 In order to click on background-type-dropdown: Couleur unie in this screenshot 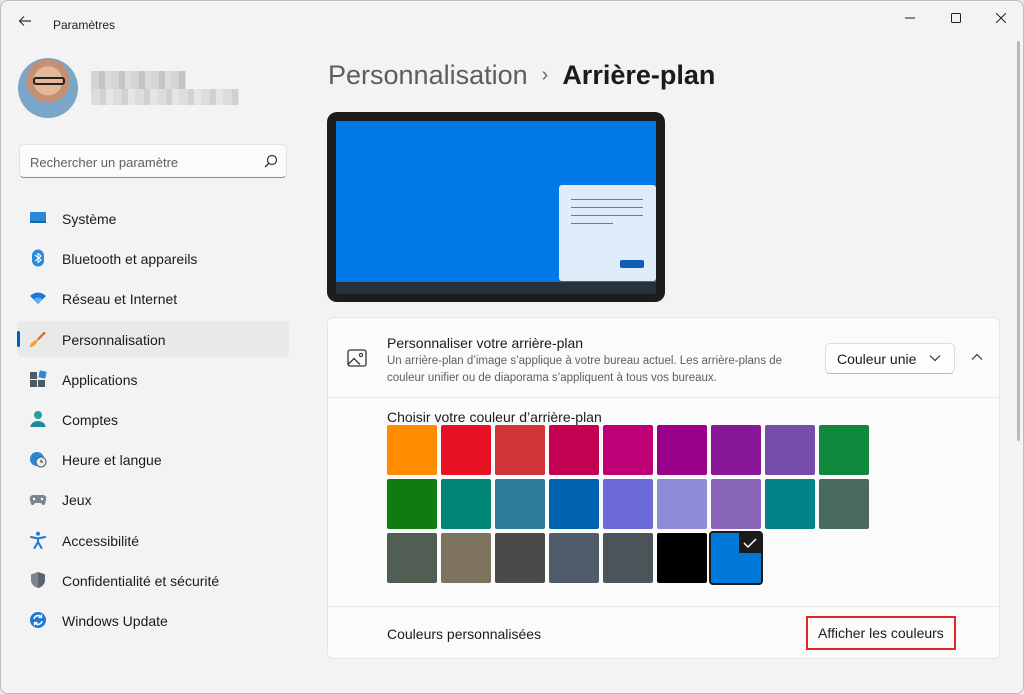, I will do `click(890, 358)`.